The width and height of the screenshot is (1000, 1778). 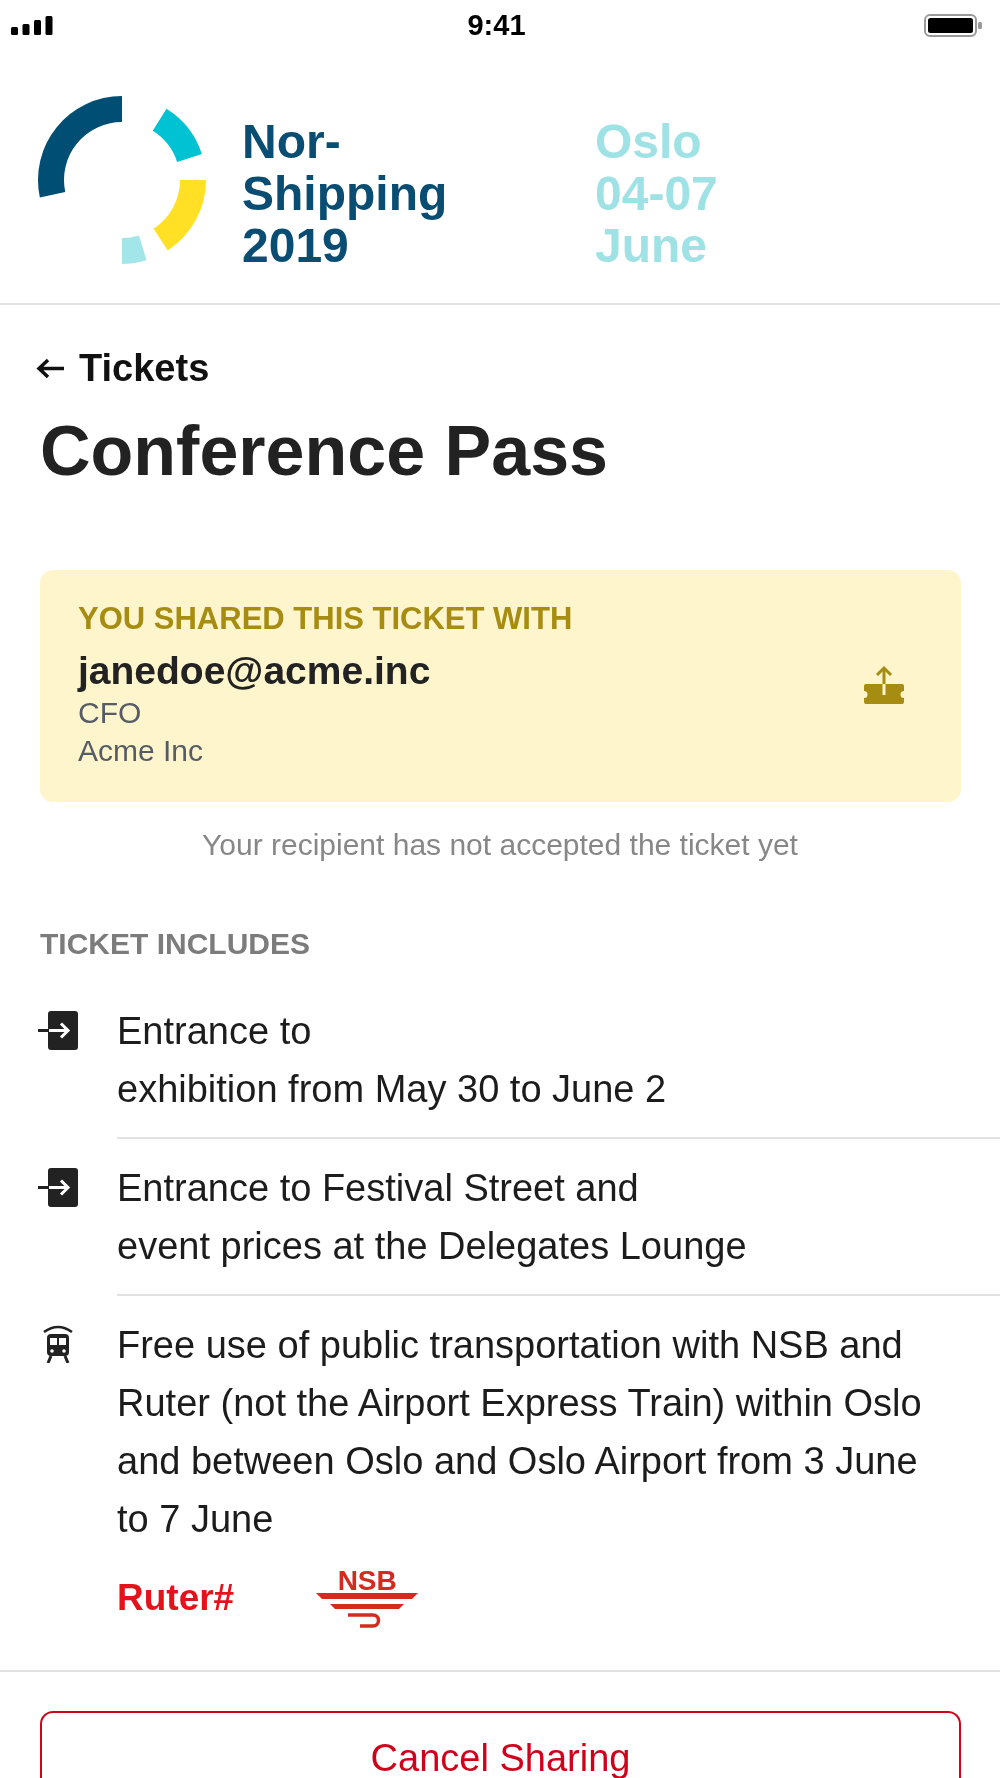 What do you see at coordinates (432, 1217) in the screenshot?
I see `item-text: Entrance to Festival Street and event prices at the Delegates Lounge` at bounding box center [432, 1217].